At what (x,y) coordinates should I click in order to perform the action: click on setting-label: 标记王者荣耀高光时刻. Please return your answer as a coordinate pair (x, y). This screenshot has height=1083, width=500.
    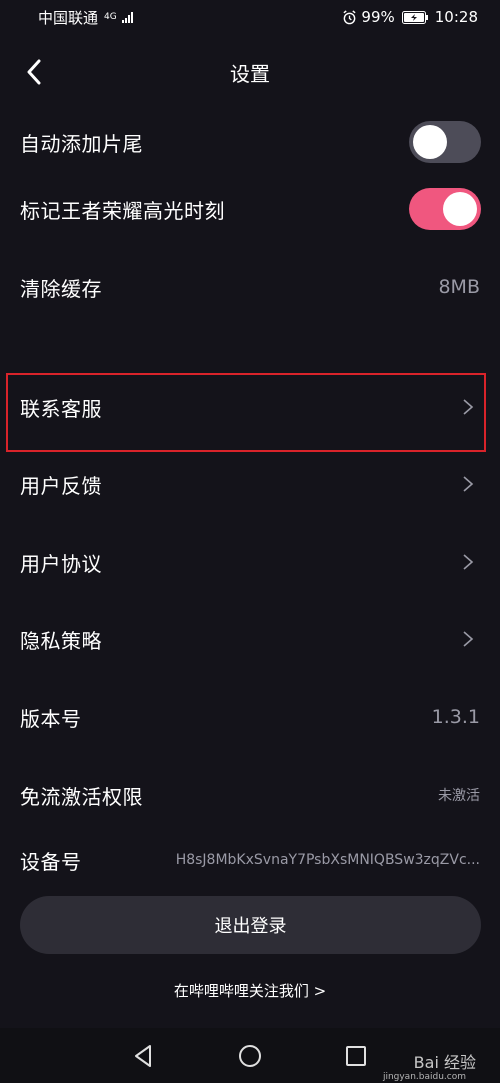
    Looking at the image, I should click on (122, 210).